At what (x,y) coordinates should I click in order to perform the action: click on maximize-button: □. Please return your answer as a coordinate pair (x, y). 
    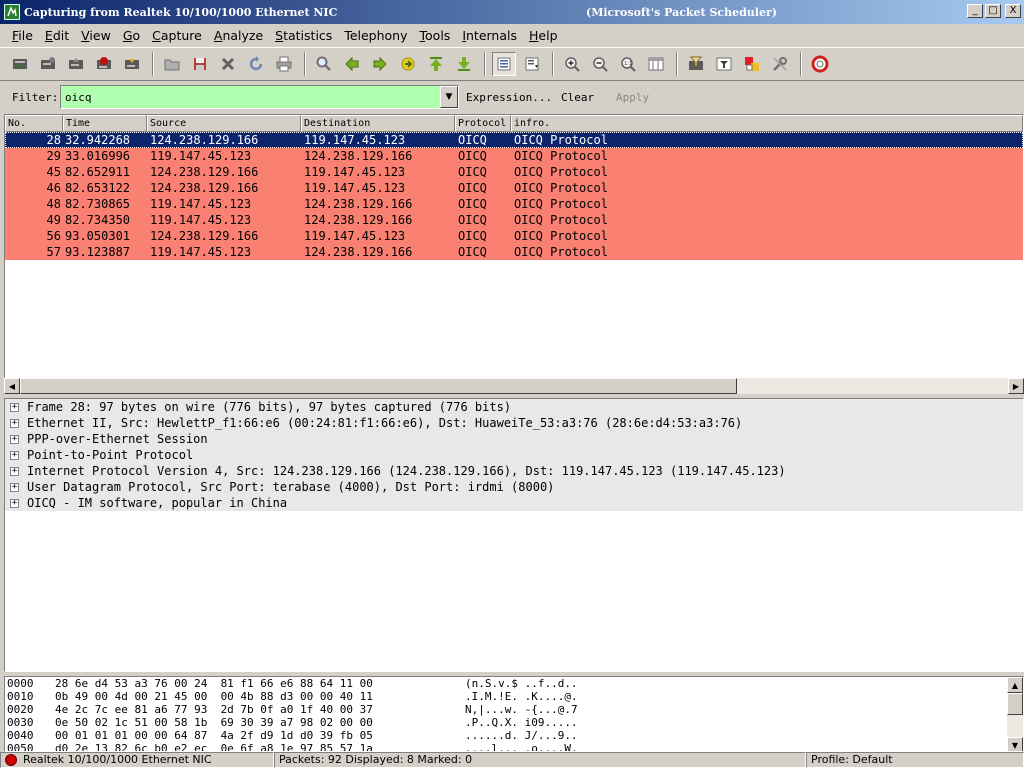
    Looking at the image, I should click on (993, 11).